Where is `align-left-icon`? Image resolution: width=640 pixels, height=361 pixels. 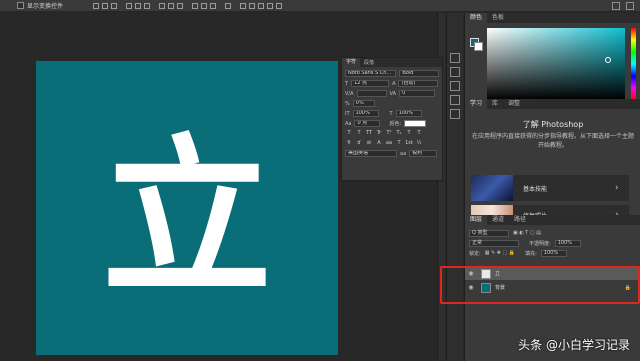 align-left-icon is located at coordinates (129, 5).